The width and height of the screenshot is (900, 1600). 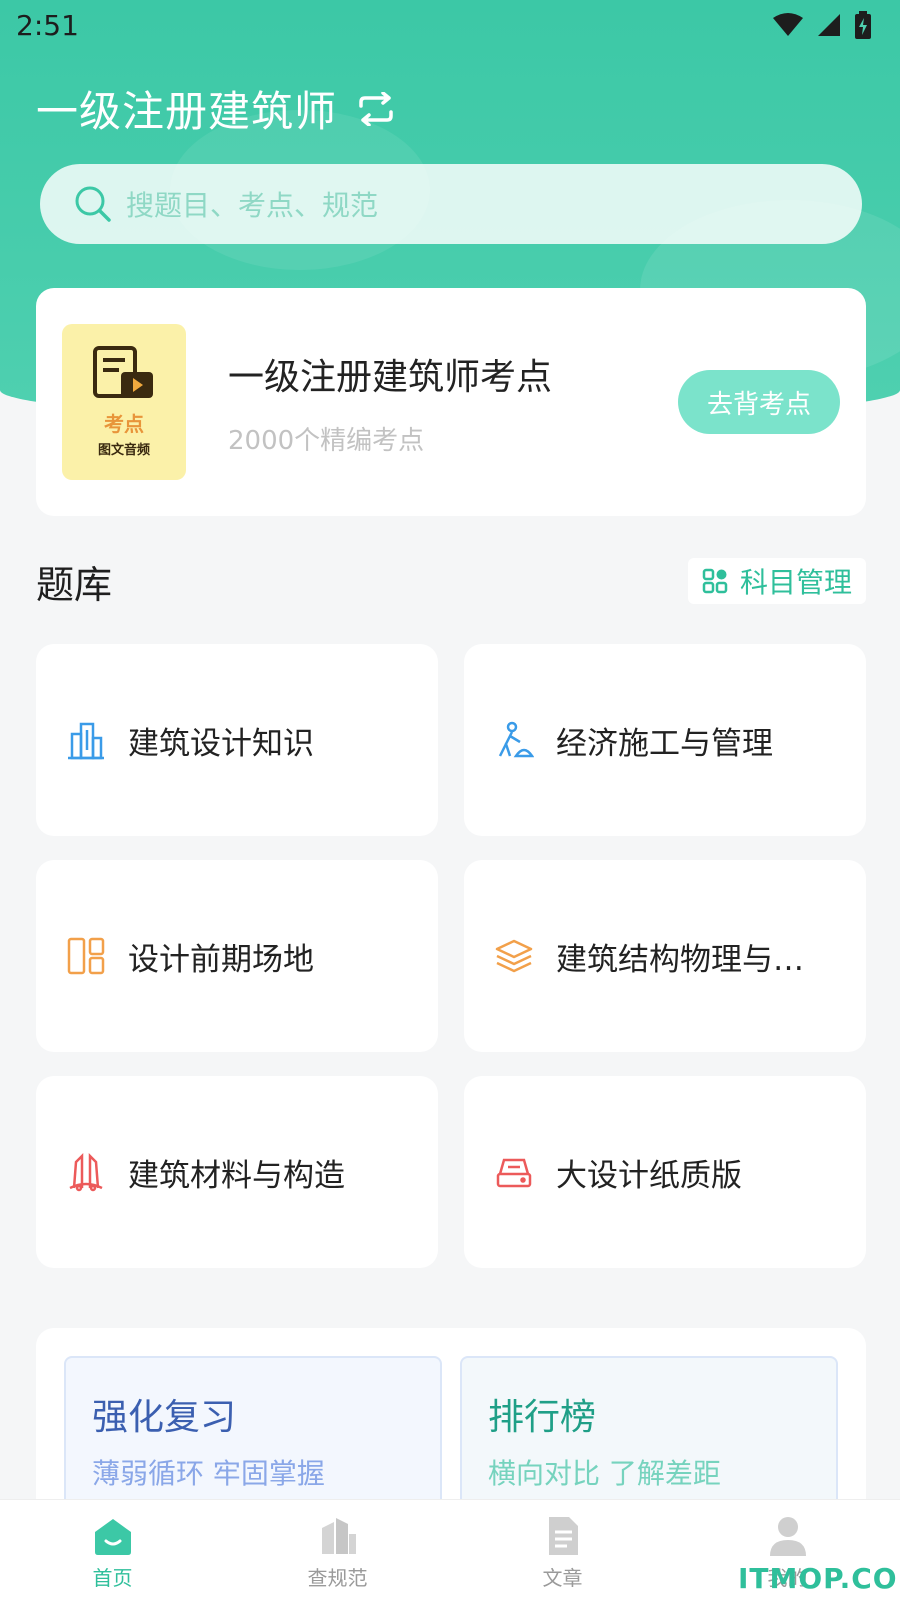 I want to click on search-bar: 搜题目、考点、规范, so click(x=451, y=204).